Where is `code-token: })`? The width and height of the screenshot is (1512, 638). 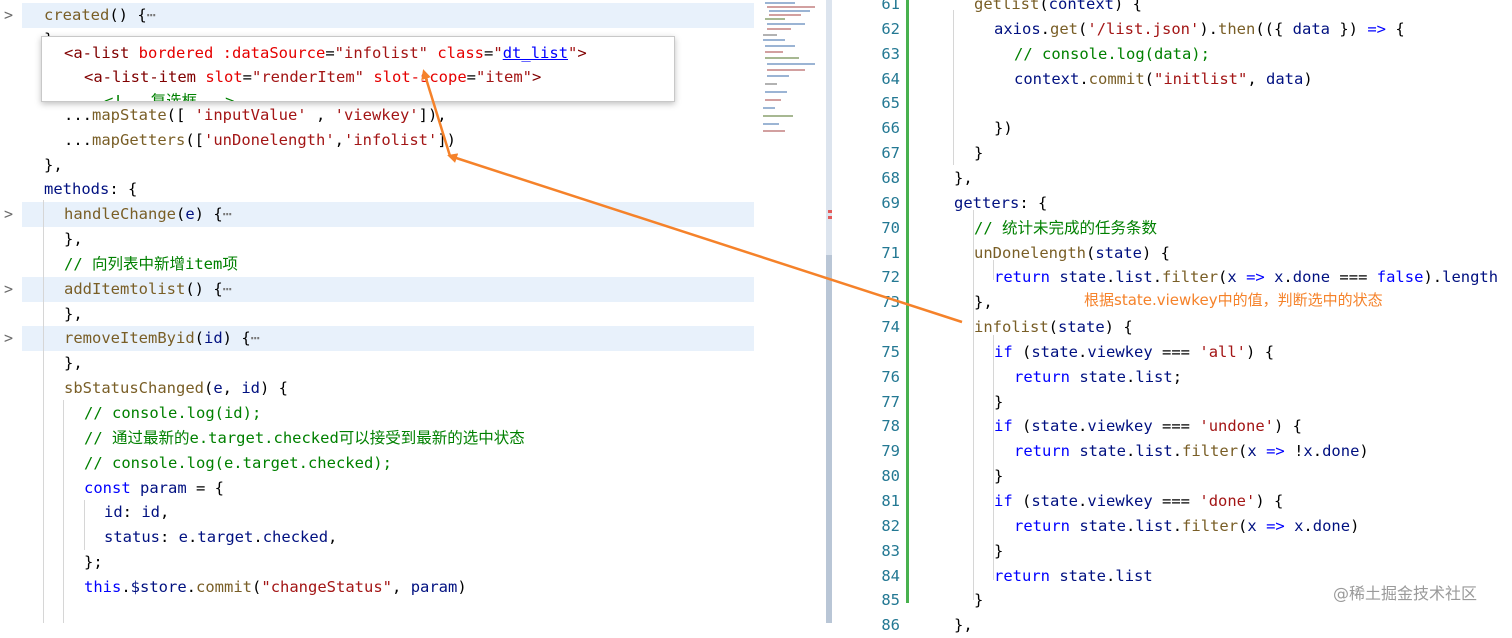
code-token: }) is located at coordinates (1003, 128).